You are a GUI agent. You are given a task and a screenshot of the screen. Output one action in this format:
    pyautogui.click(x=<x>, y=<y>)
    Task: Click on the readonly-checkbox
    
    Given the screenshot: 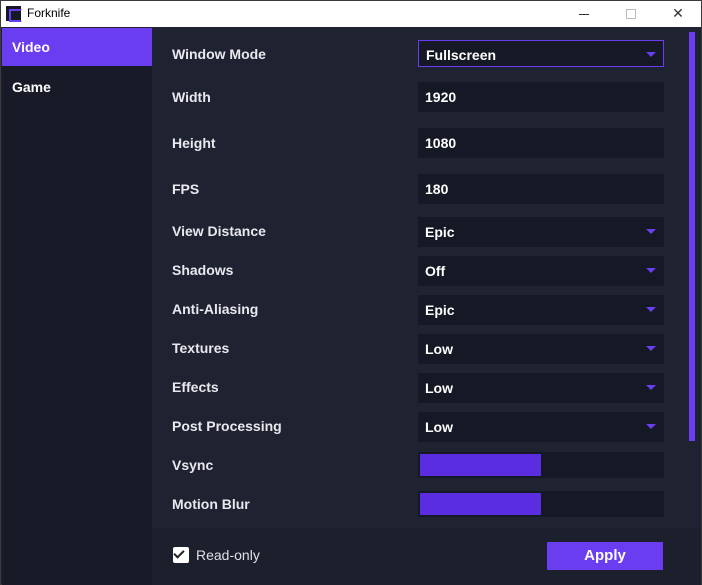 What is the action you would take?
    pyautogui.click(x=181, y=555)
    